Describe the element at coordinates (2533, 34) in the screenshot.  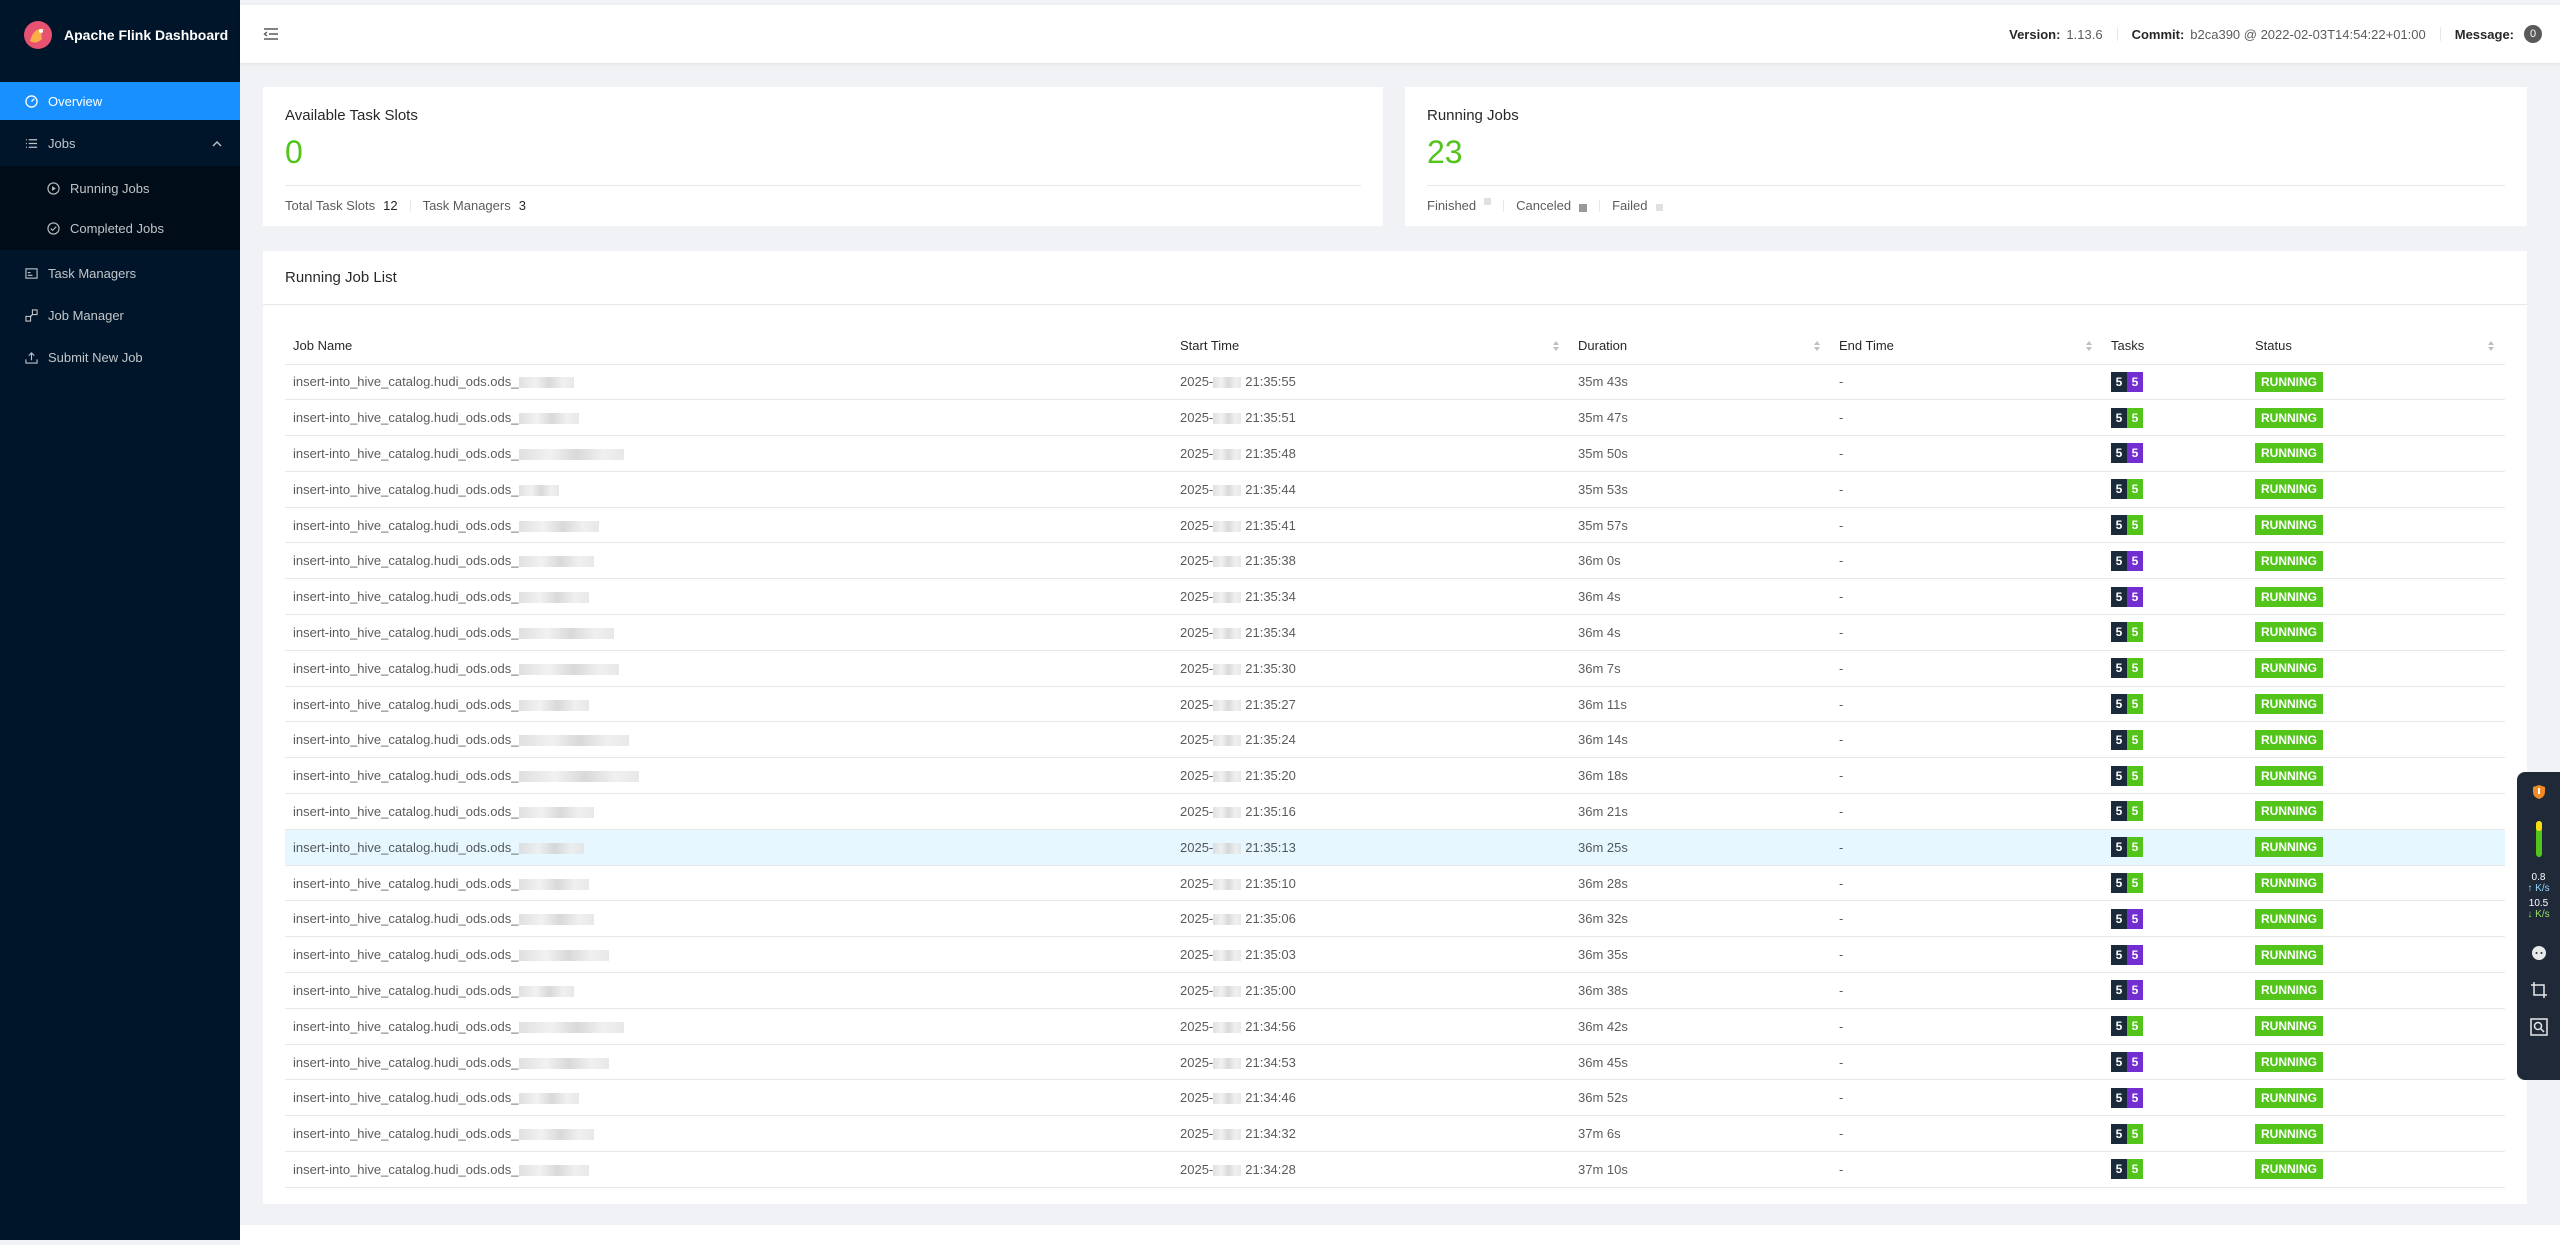
I see `message-count-badge: 0` at that location.